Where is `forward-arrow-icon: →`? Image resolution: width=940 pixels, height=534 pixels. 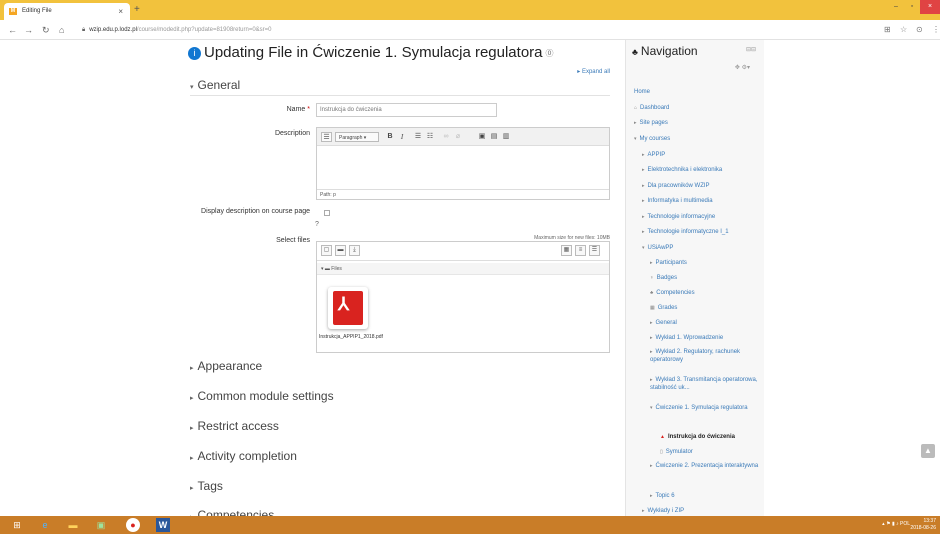 forward-arrow-icon: → is located at coordinates (28, 30).